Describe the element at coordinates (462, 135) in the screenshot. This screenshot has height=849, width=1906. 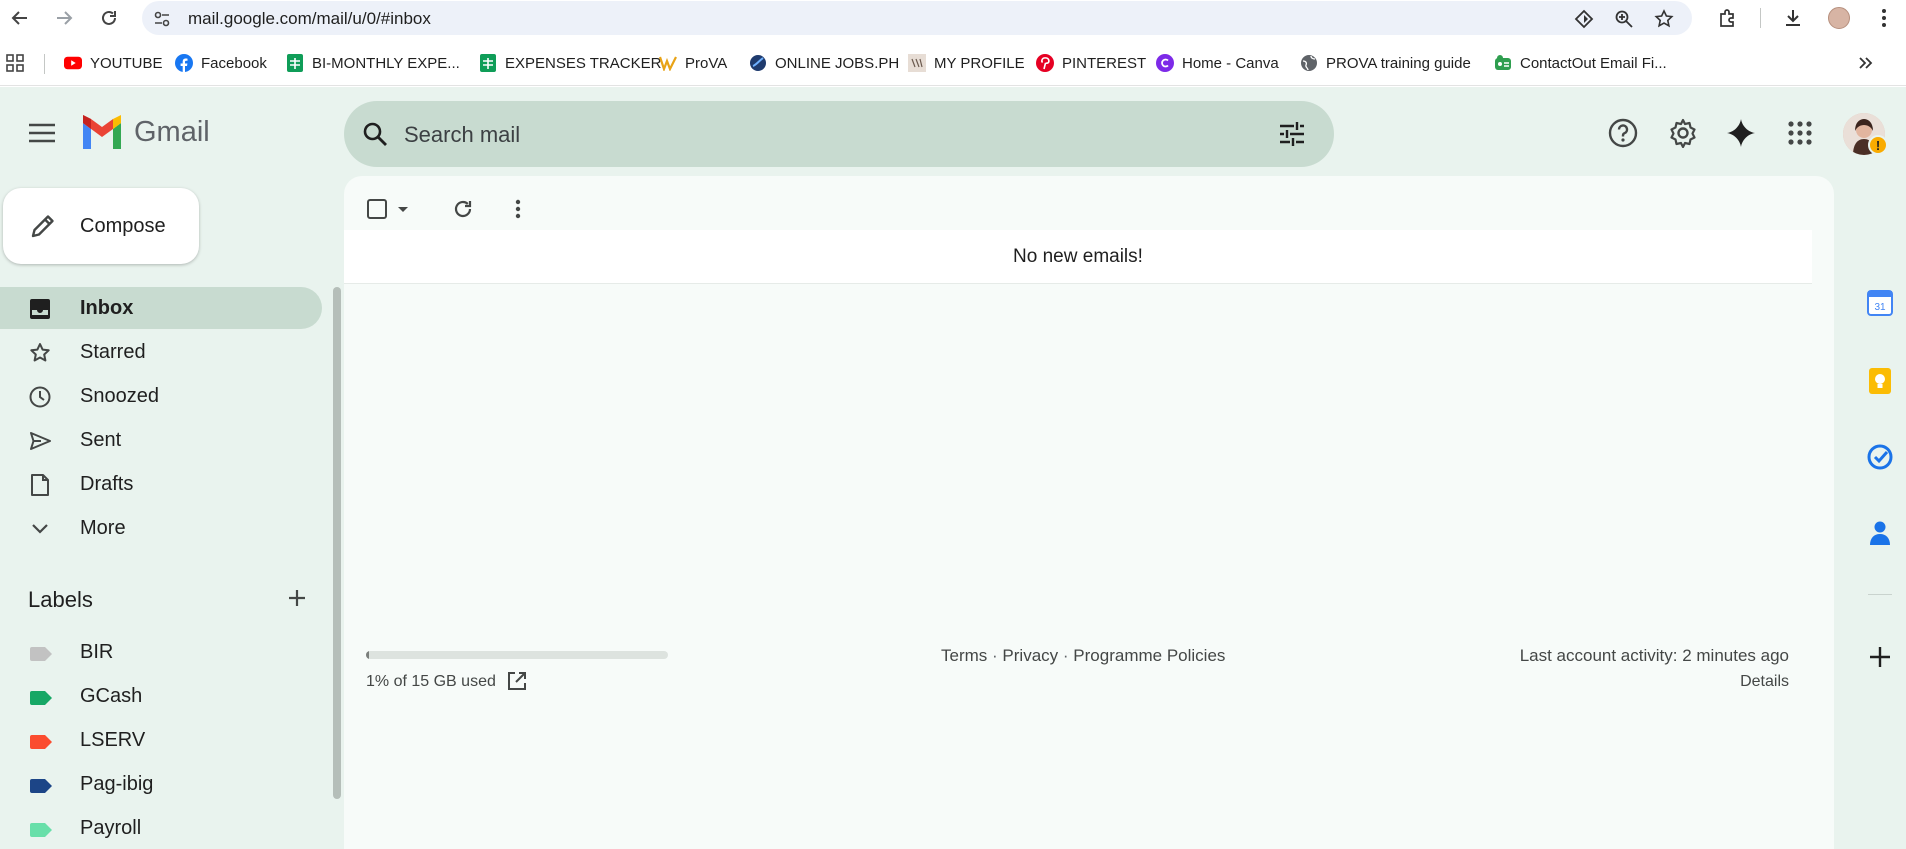
I see `search-input: Search mail` at that location.